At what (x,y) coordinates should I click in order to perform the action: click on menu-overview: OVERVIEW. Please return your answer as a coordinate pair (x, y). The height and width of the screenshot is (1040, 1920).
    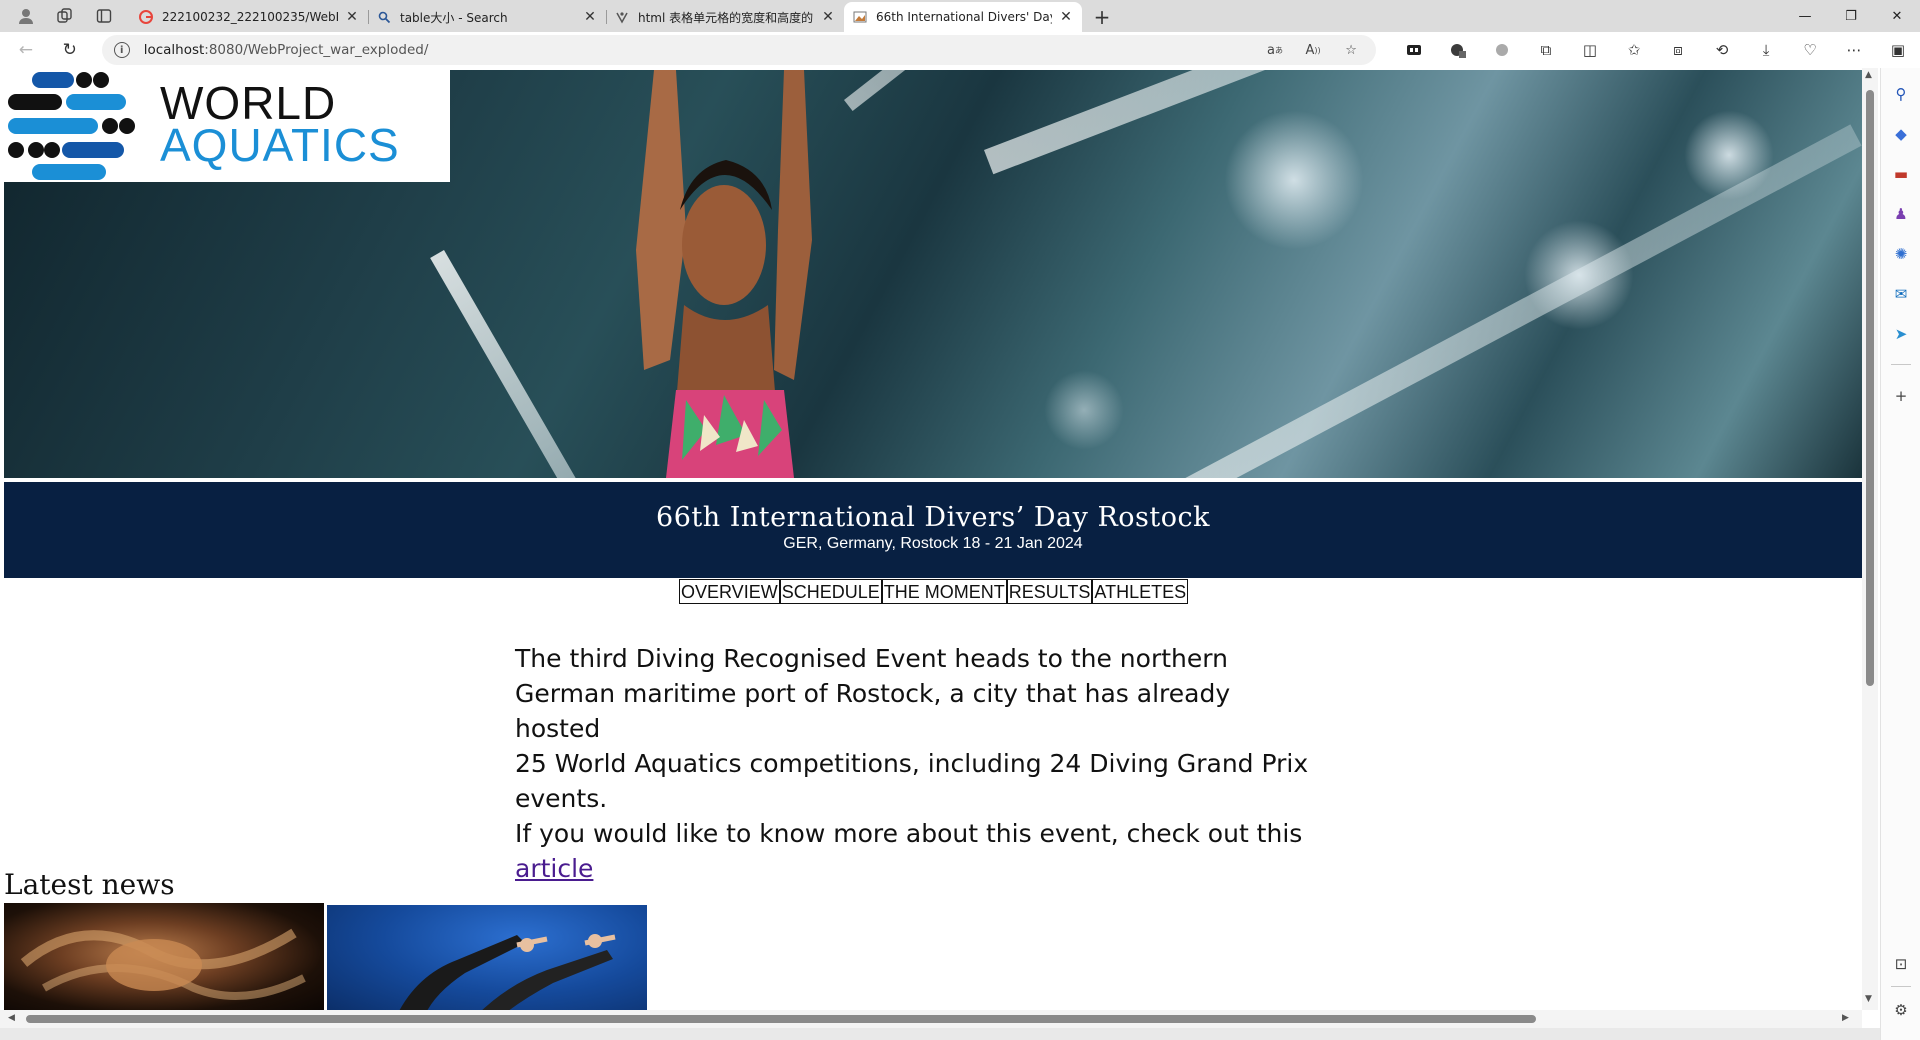
    Looking at the image, I should click on (729, 591).